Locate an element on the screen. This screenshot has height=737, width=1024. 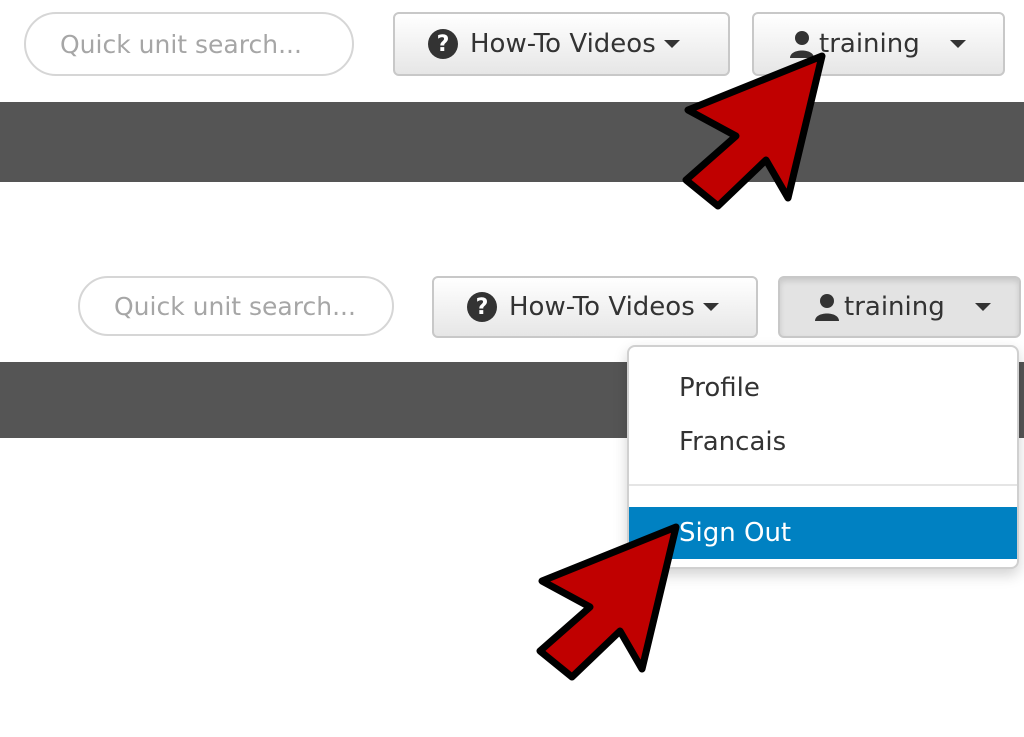
user-menu-button: training is located at coordinates (899, 307).